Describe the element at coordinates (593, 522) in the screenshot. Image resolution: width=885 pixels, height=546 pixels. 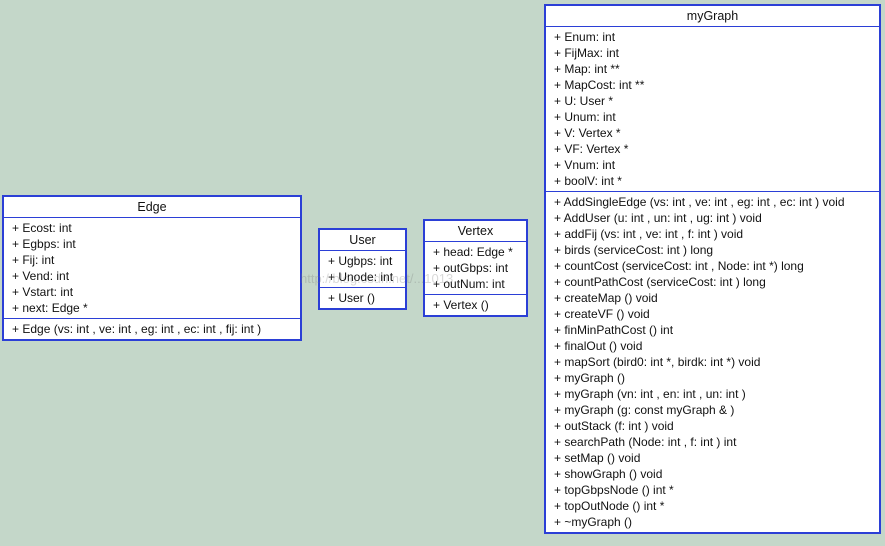
I see `operation: + ~myGraph ()` at that location.